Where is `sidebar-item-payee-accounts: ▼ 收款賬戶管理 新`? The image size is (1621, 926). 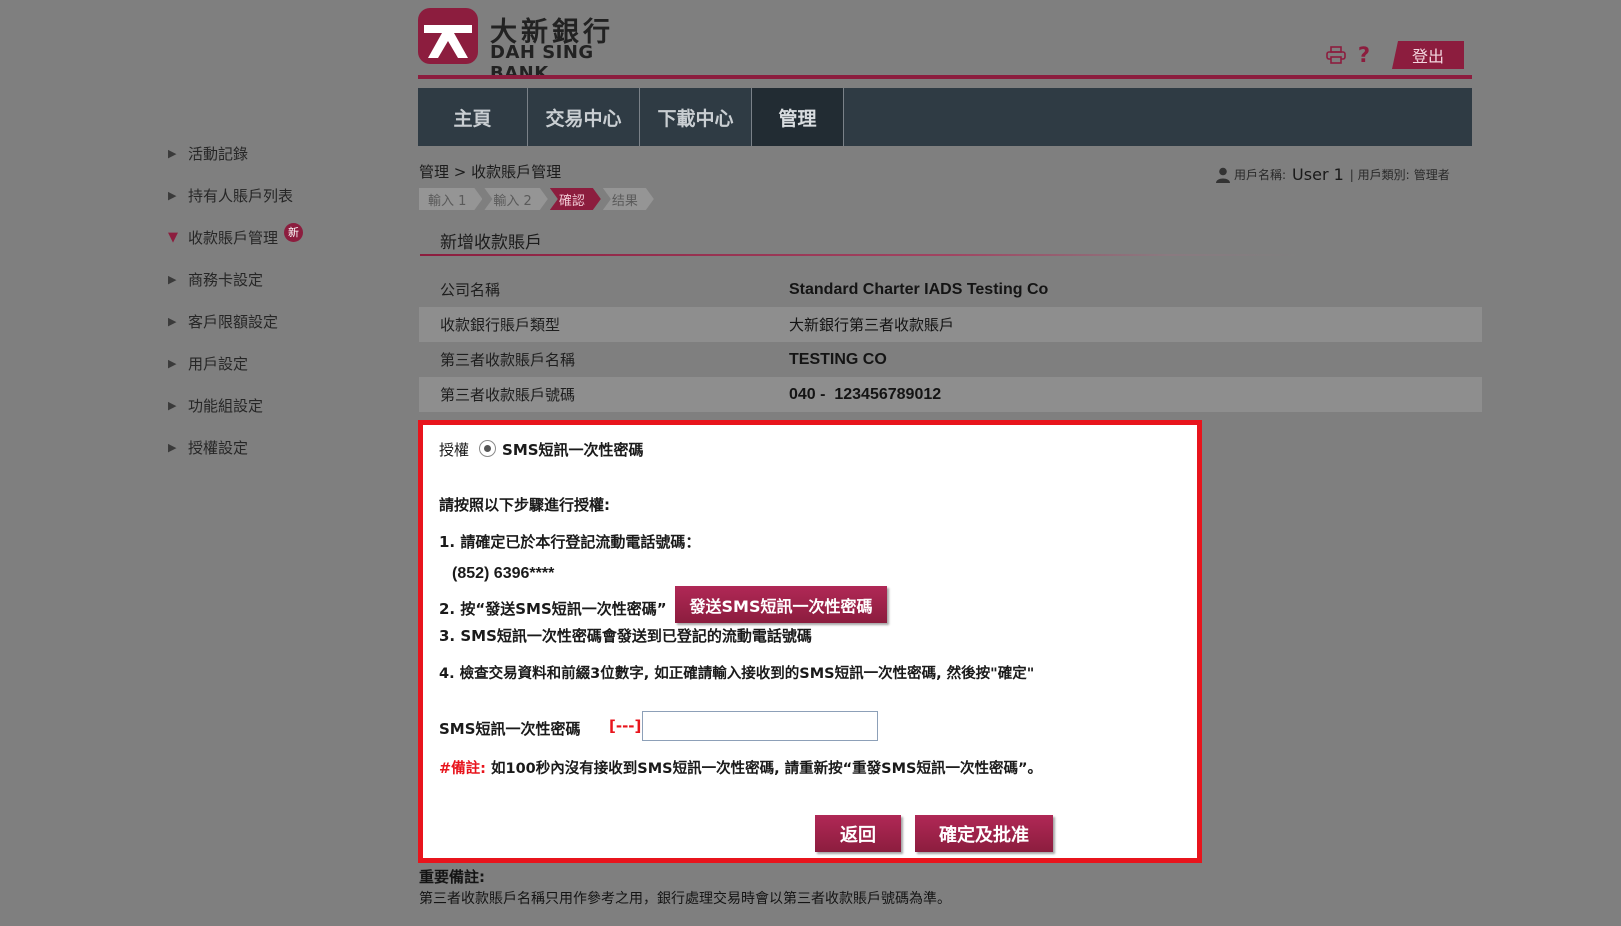
sidebar-item-payee-accounts: ▼ 收款賬戶管理 新 is located at coordinates (278, 237).